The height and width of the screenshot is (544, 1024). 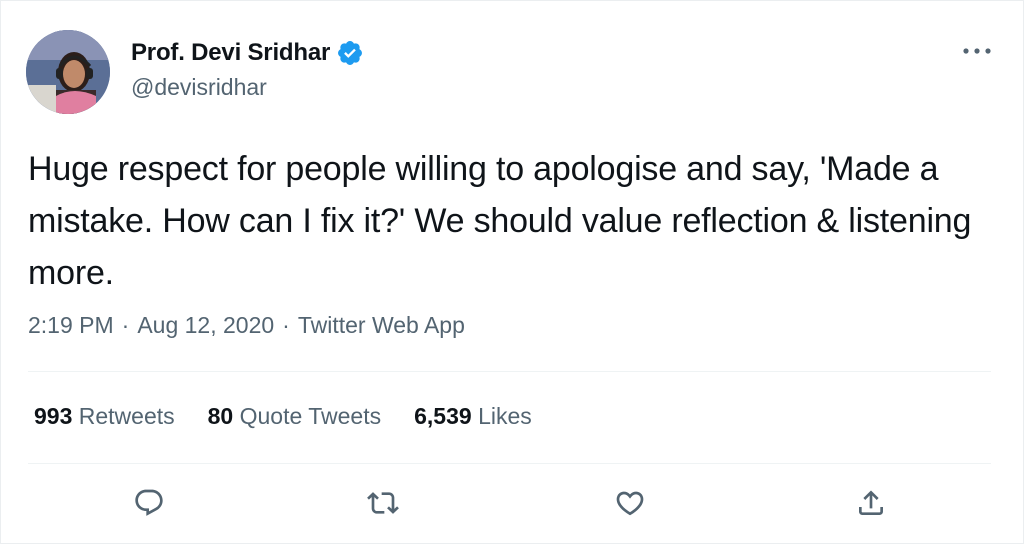 I want to click on heart-icon, so click(x=630, y=503).